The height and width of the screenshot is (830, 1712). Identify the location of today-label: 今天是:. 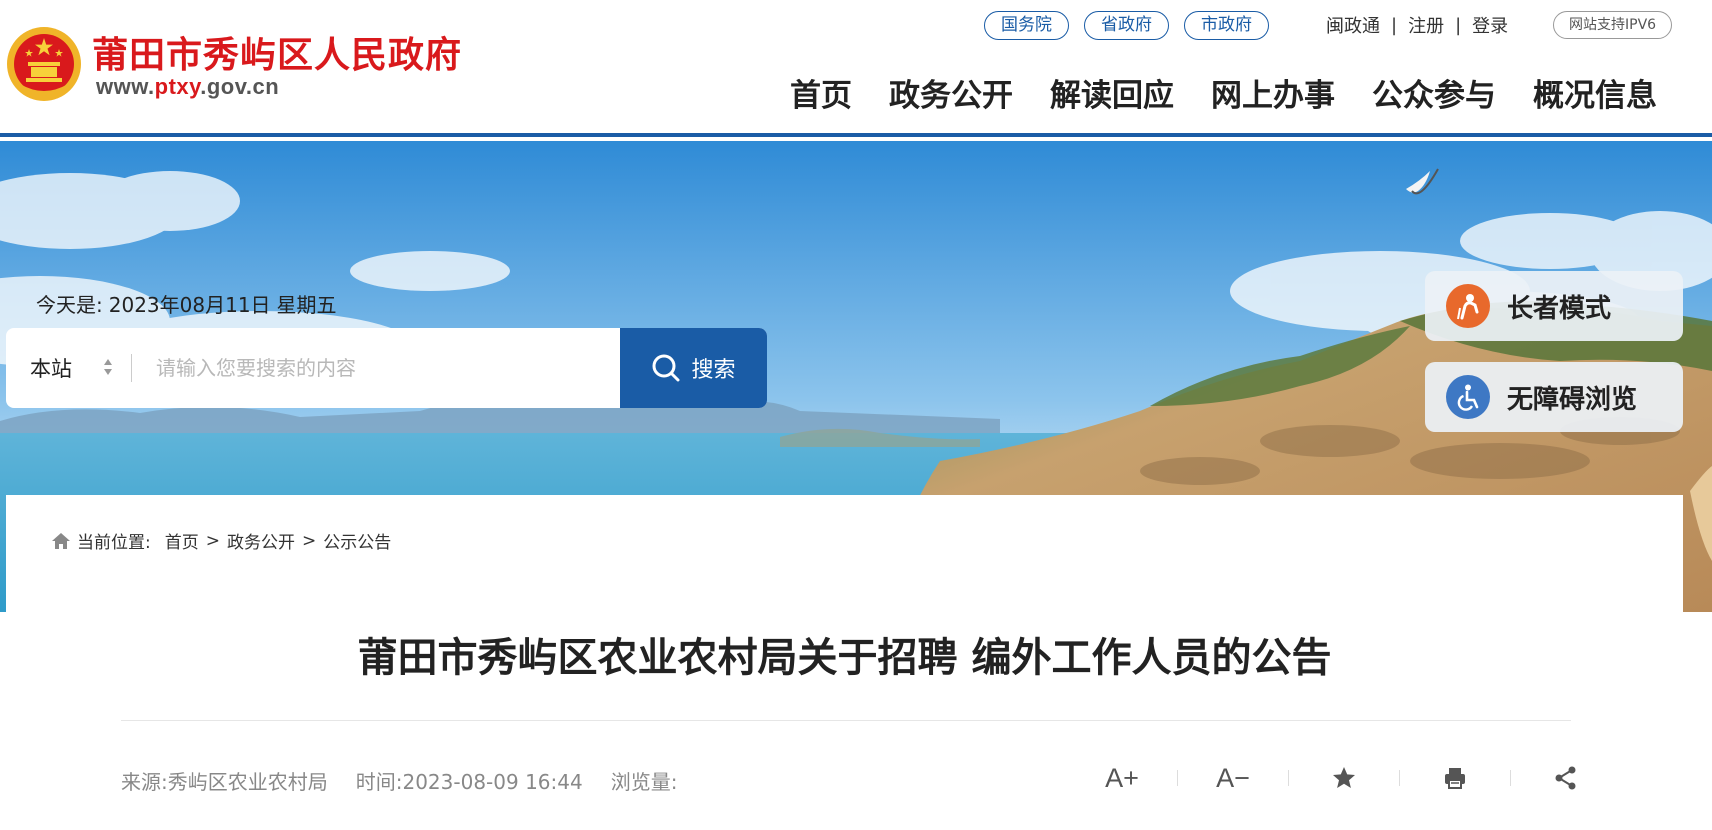
(69, 305).